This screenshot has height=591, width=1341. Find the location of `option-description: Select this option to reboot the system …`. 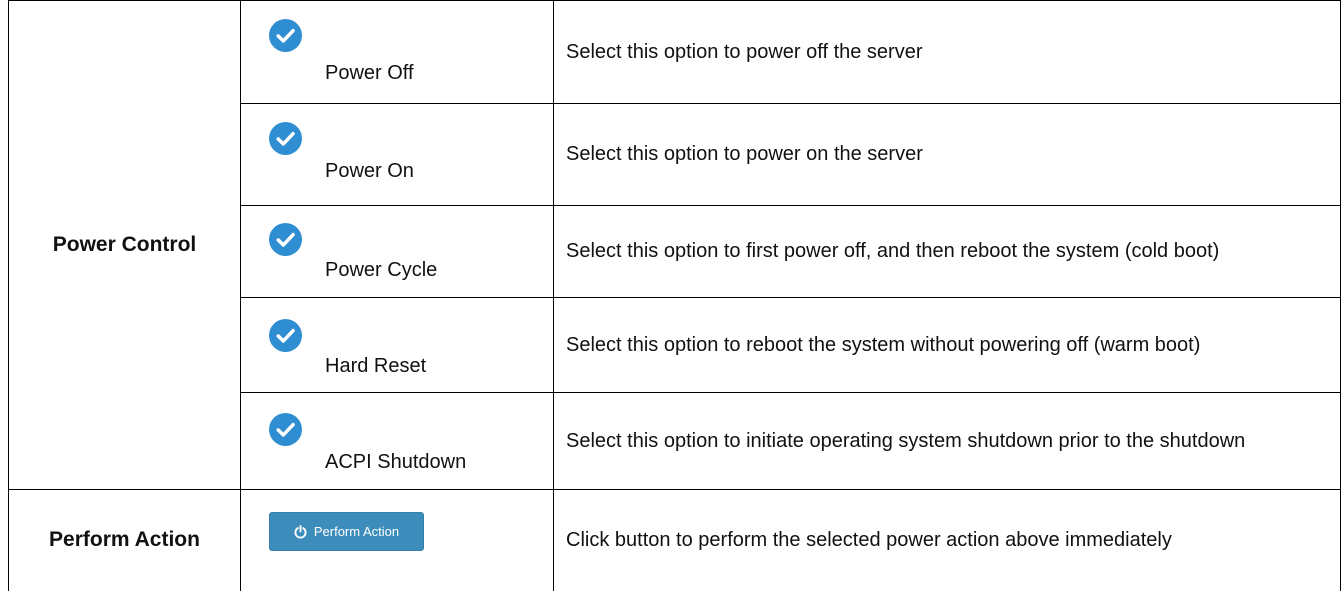

option-description: Select this option to reboot the system … is located at coordinates (947, 345).